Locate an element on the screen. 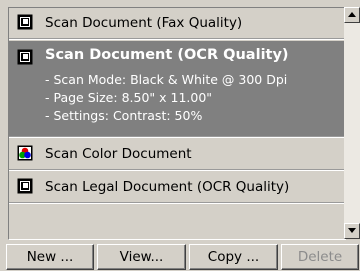  color-scan-icon is located at coordinates (25, 153).